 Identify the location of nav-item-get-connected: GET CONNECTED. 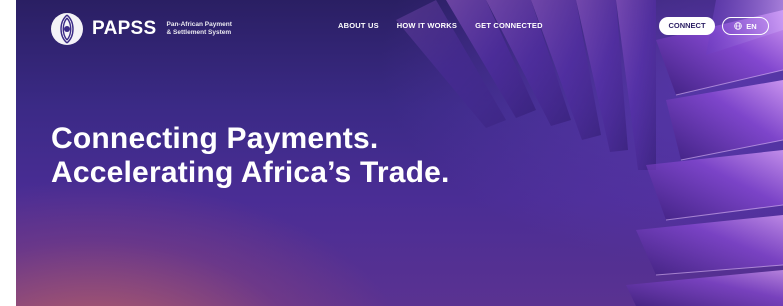
(509, 25).